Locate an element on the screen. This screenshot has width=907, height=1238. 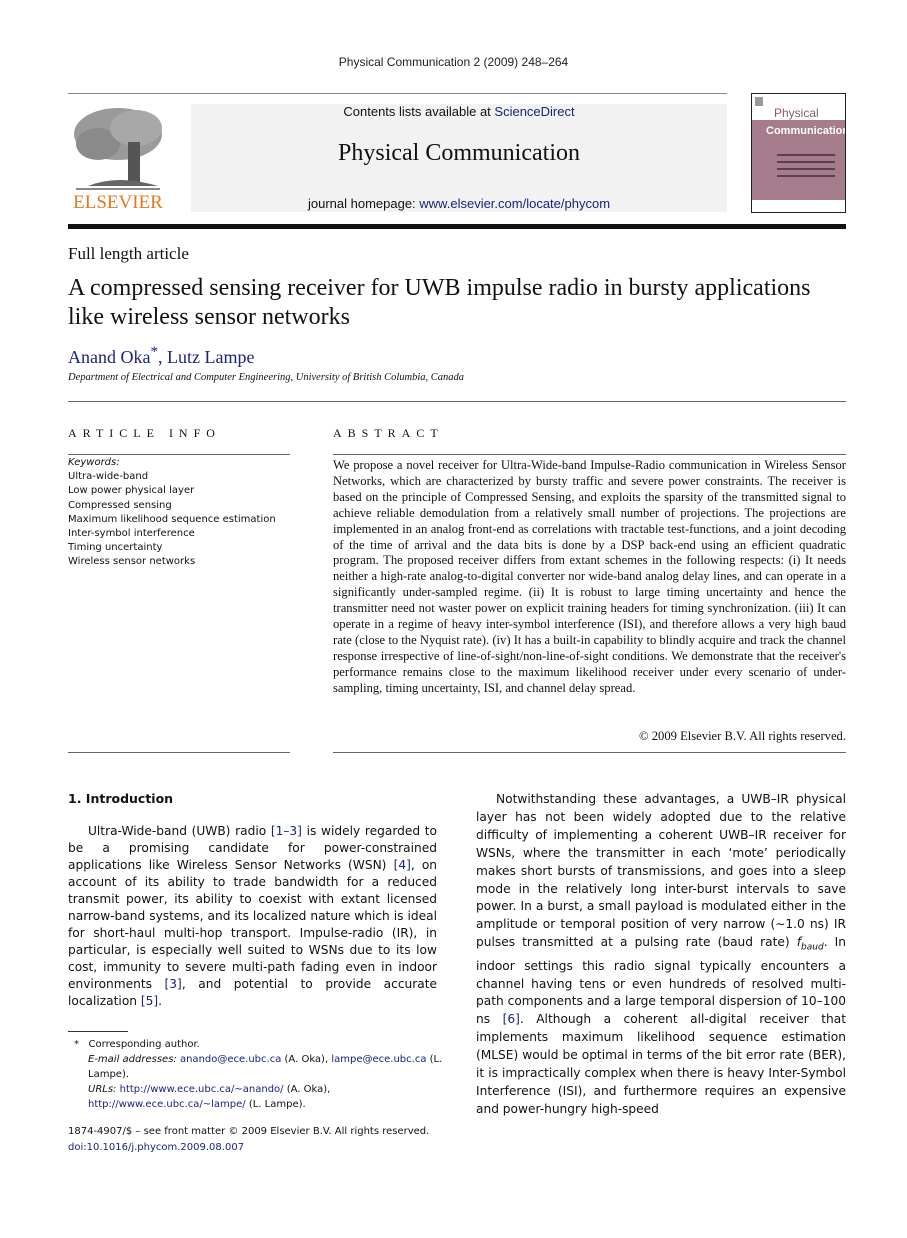
elsevier-wordmark: ELSEVIER is located at coordinates (118, 202).